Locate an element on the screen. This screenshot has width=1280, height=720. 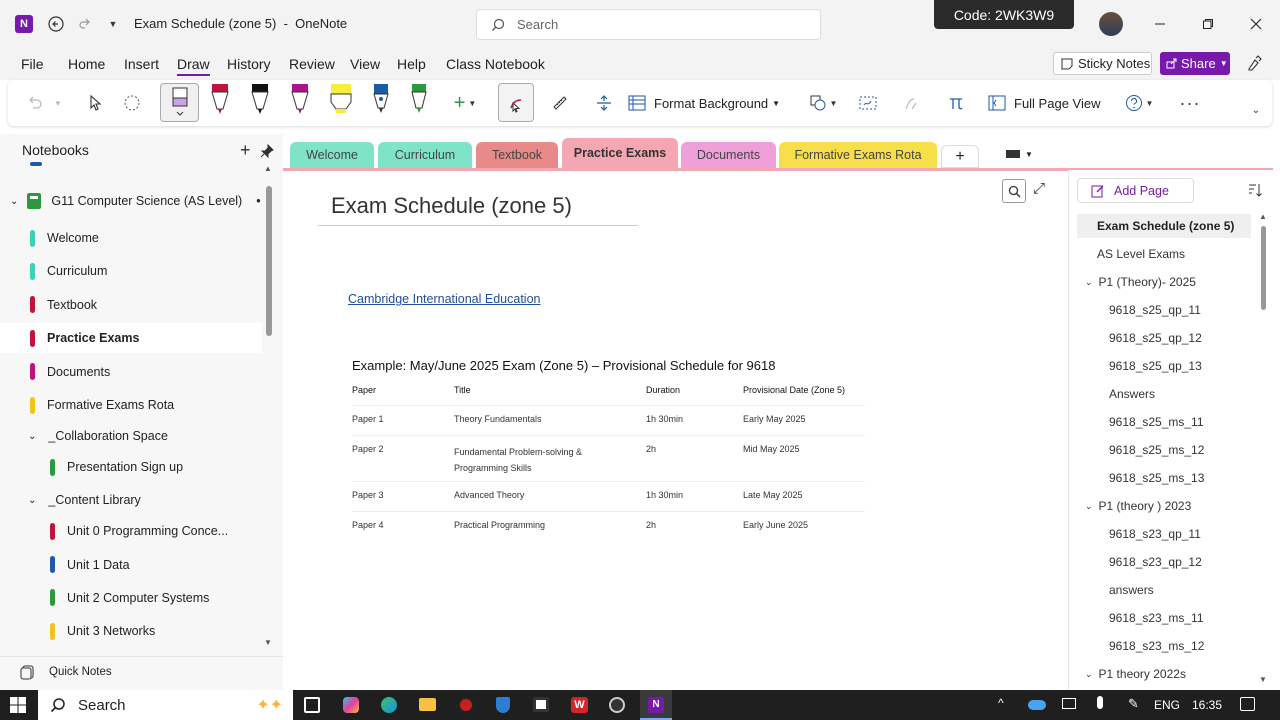
qat-dropdown: ▼ is located at coordinates (113, 24).